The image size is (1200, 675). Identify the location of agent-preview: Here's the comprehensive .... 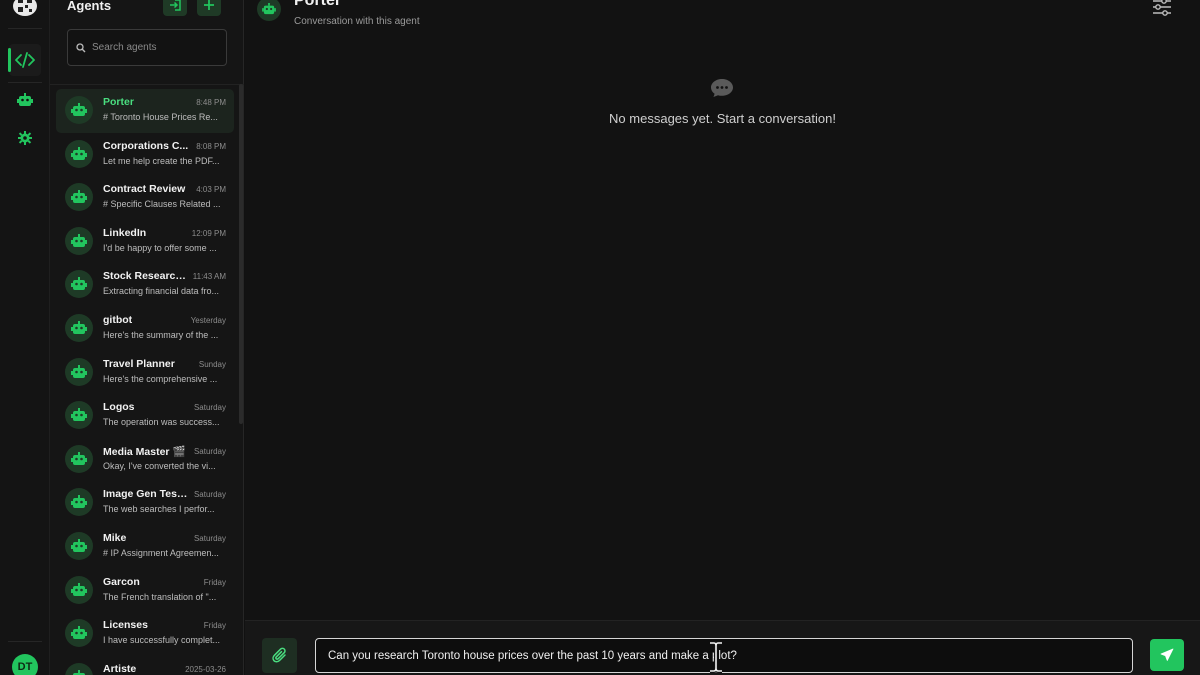
(160, 378).